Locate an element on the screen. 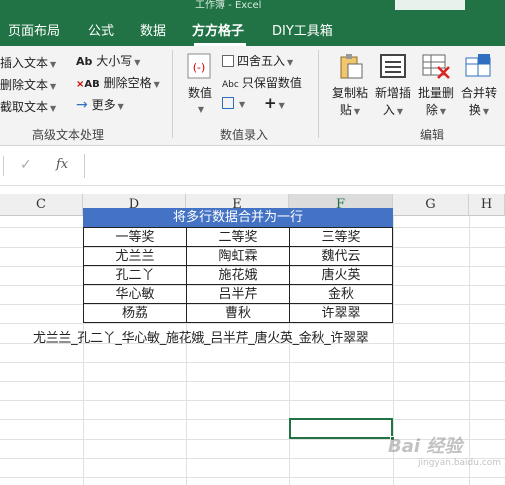  merge-convert-label-2: 换 ▼ is located at coordinates (479, 110).